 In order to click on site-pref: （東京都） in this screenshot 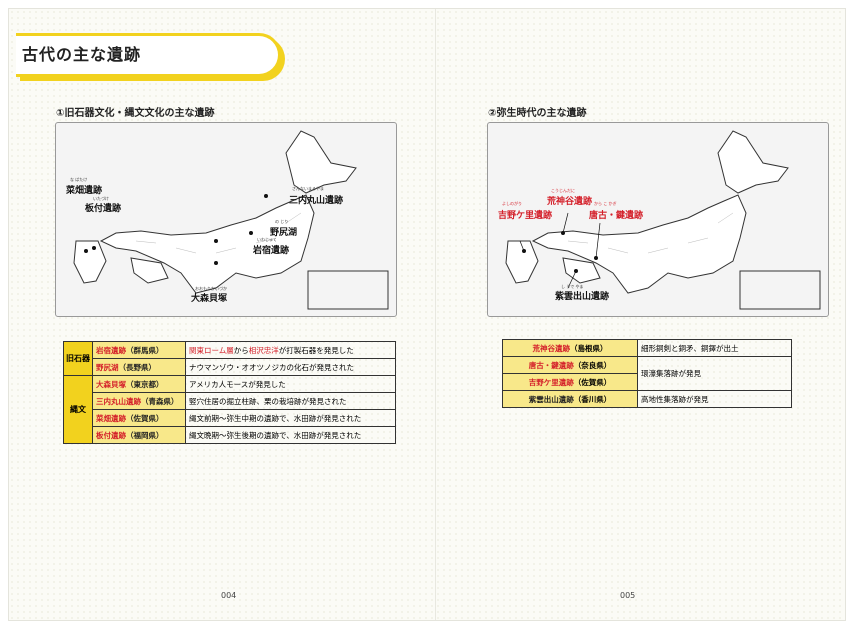, I will do `click(145, 384)`.